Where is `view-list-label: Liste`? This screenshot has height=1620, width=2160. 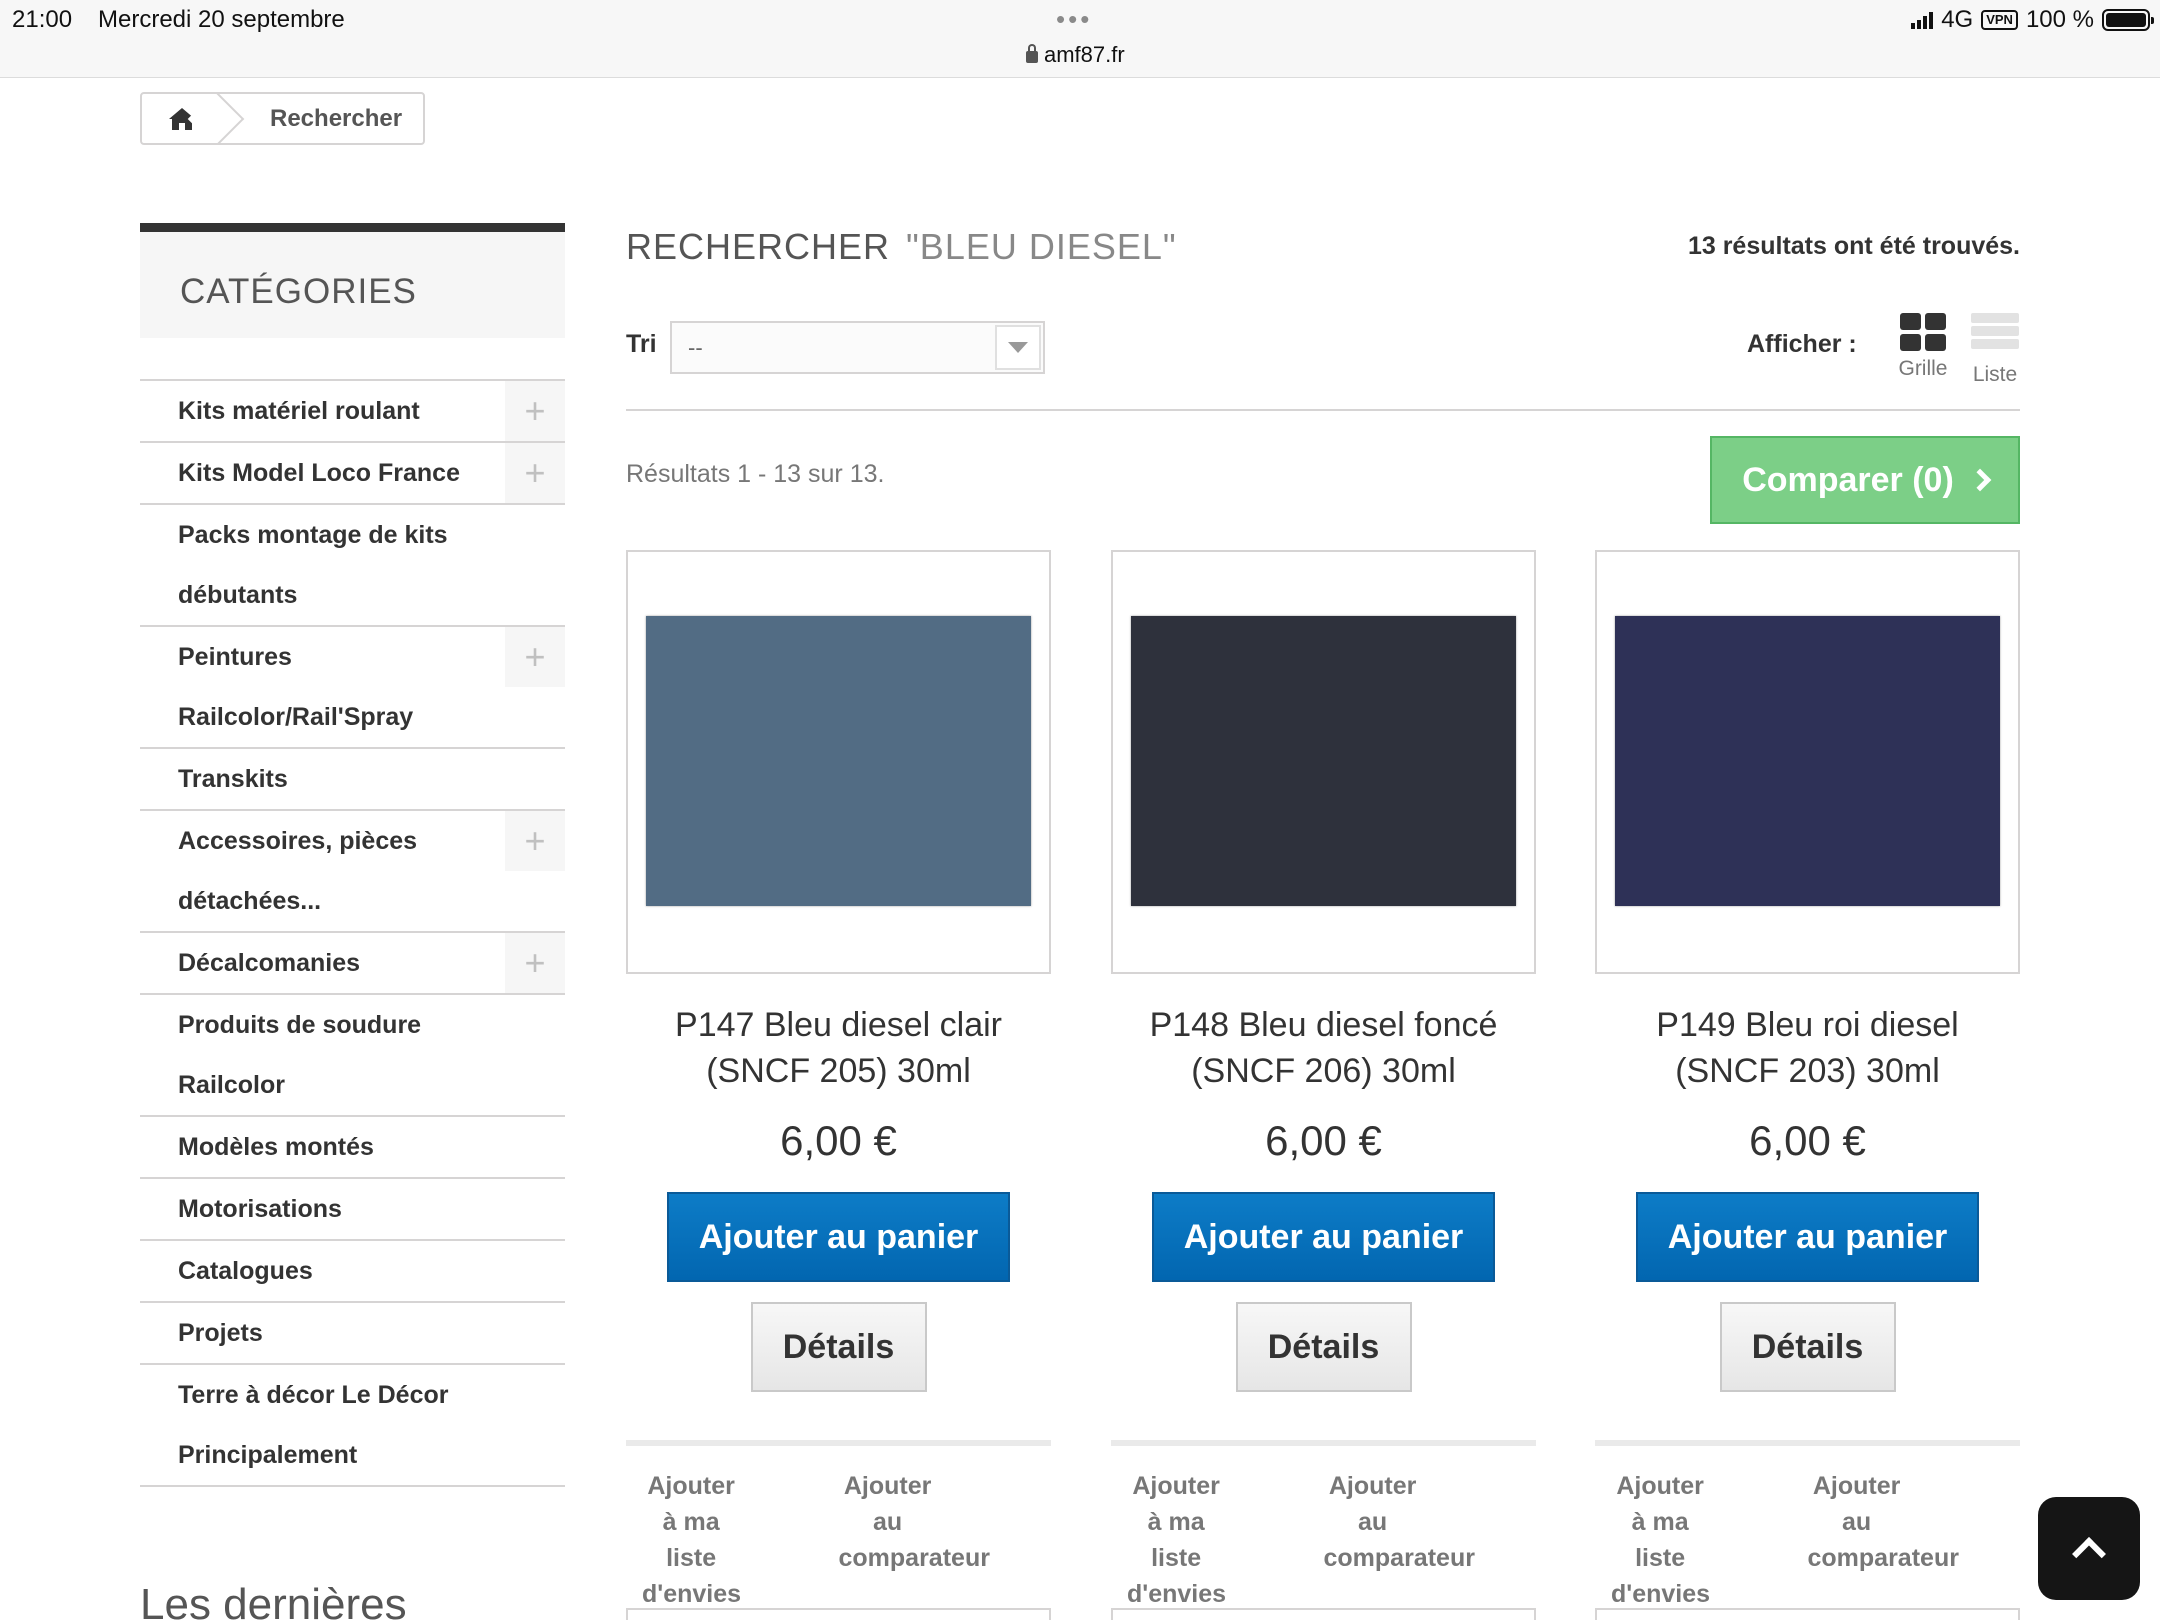
view-list-label: Liste is located at coordinates (1995, 374).